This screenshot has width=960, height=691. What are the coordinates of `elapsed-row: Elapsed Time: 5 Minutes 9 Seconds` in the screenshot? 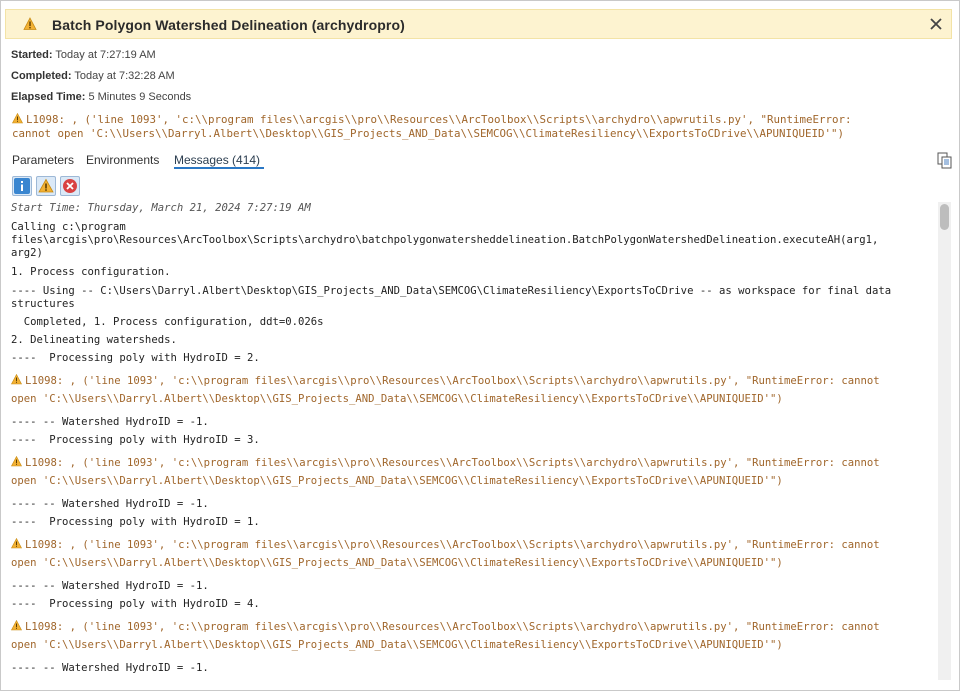 It's located at (101, 97).